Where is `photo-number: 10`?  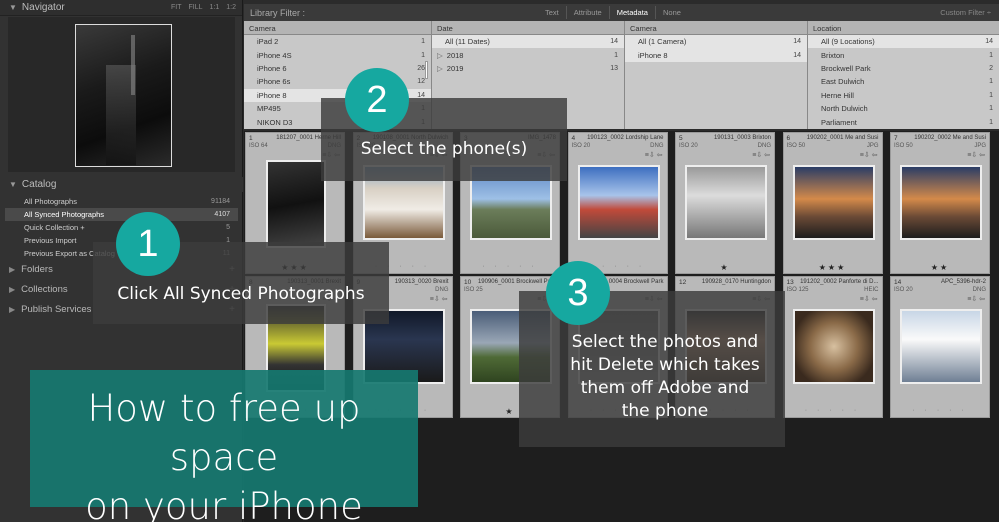 photo-number: 10 is located at coordinates (468, 282).